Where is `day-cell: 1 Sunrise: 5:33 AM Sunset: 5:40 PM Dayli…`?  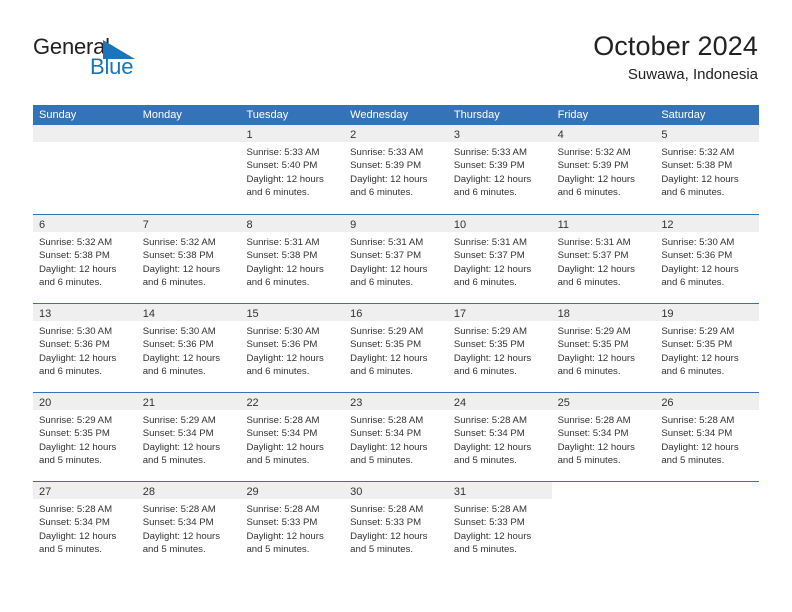
day-cell: 1 Sunrise: 5:33 AM Sunset: 5:40 PM Dayli… is located at coordinates (292, 169).